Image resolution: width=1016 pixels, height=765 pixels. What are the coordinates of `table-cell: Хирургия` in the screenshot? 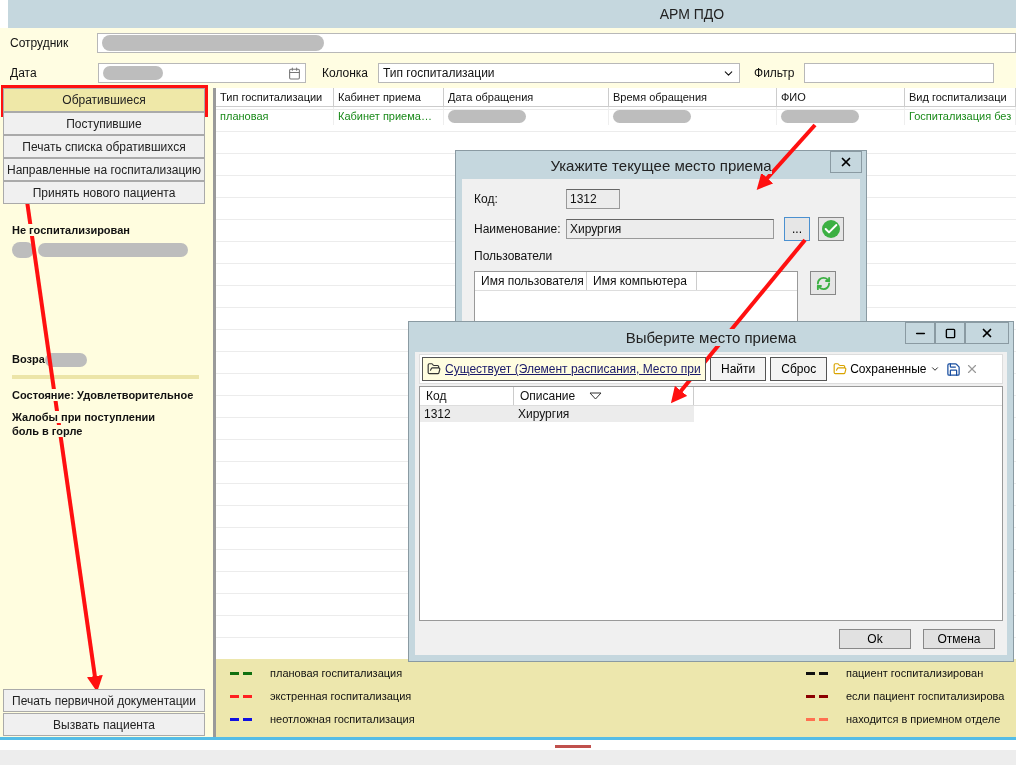 It's located at (604, 414).